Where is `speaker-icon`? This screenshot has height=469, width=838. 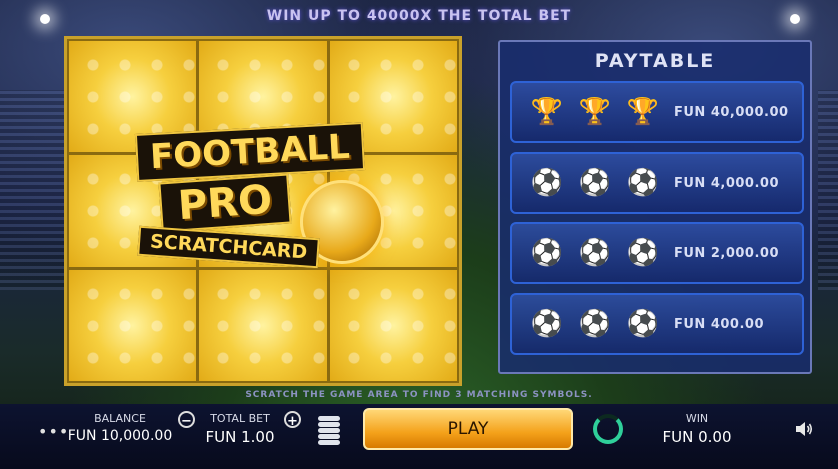 speaker-icon is located at coordinates (804, 429).